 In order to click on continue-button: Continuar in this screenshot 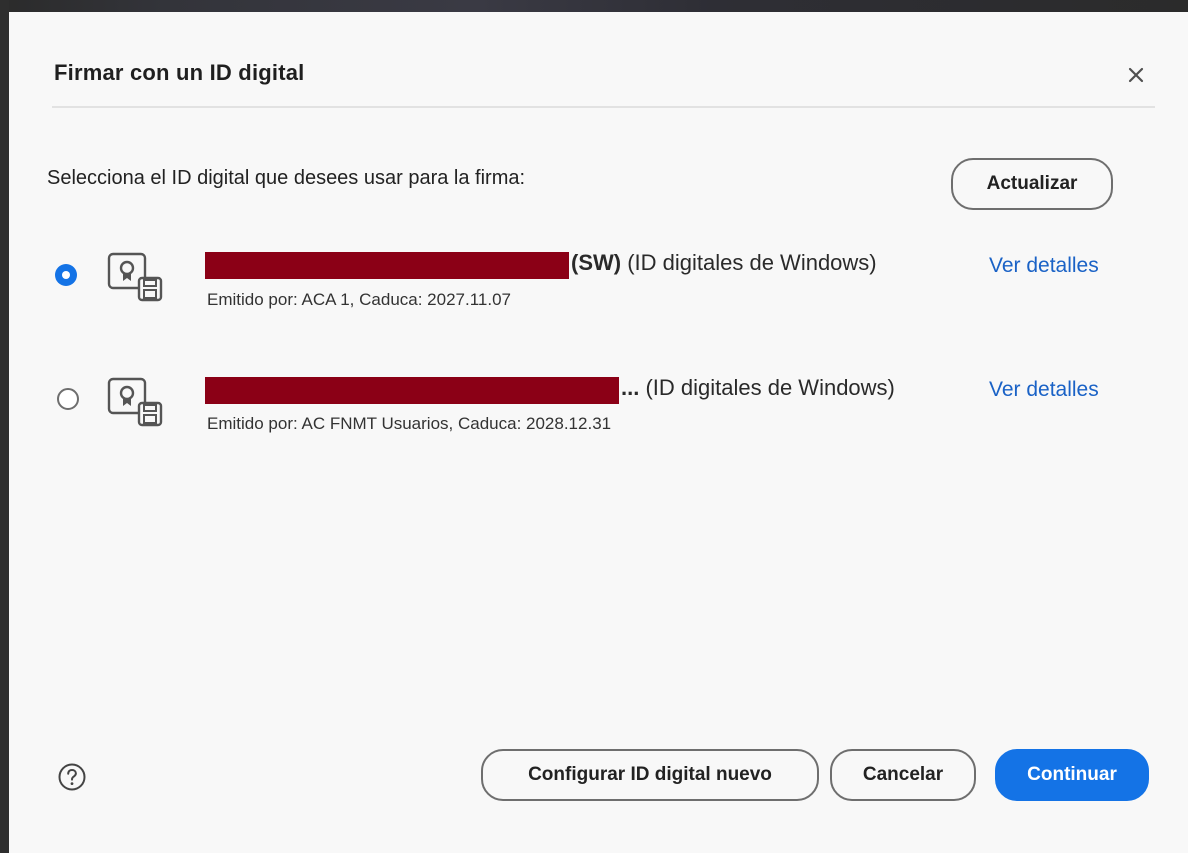, I will do `click(1072, 775)`.